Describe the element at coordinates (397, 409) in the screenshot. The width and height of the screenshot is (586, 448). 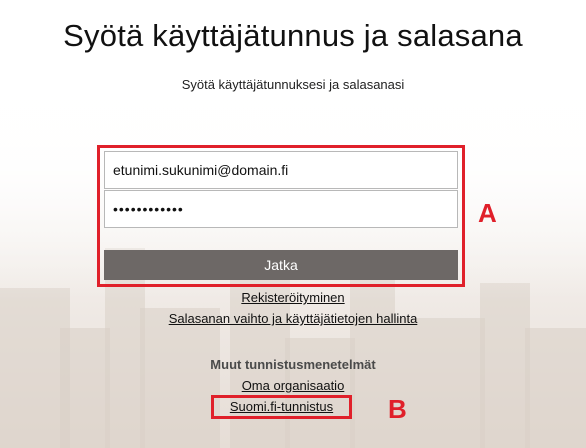
I see `callout-label-b: B` at that location.